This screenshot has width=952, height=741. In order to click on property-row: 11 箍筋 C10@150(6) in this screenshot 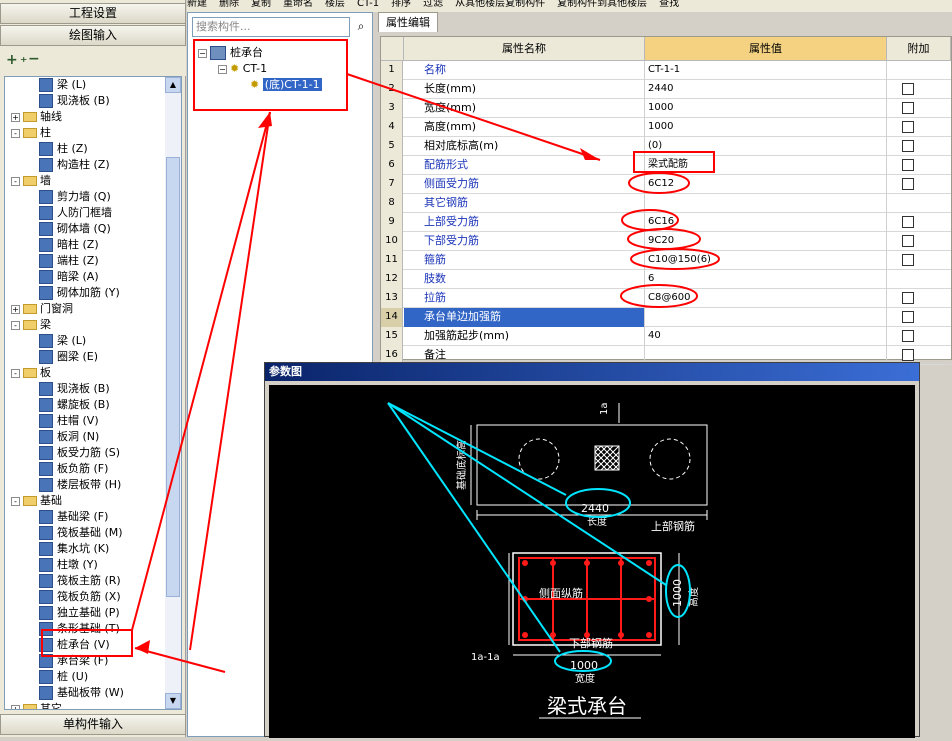, I will do `click(666, 260)`.